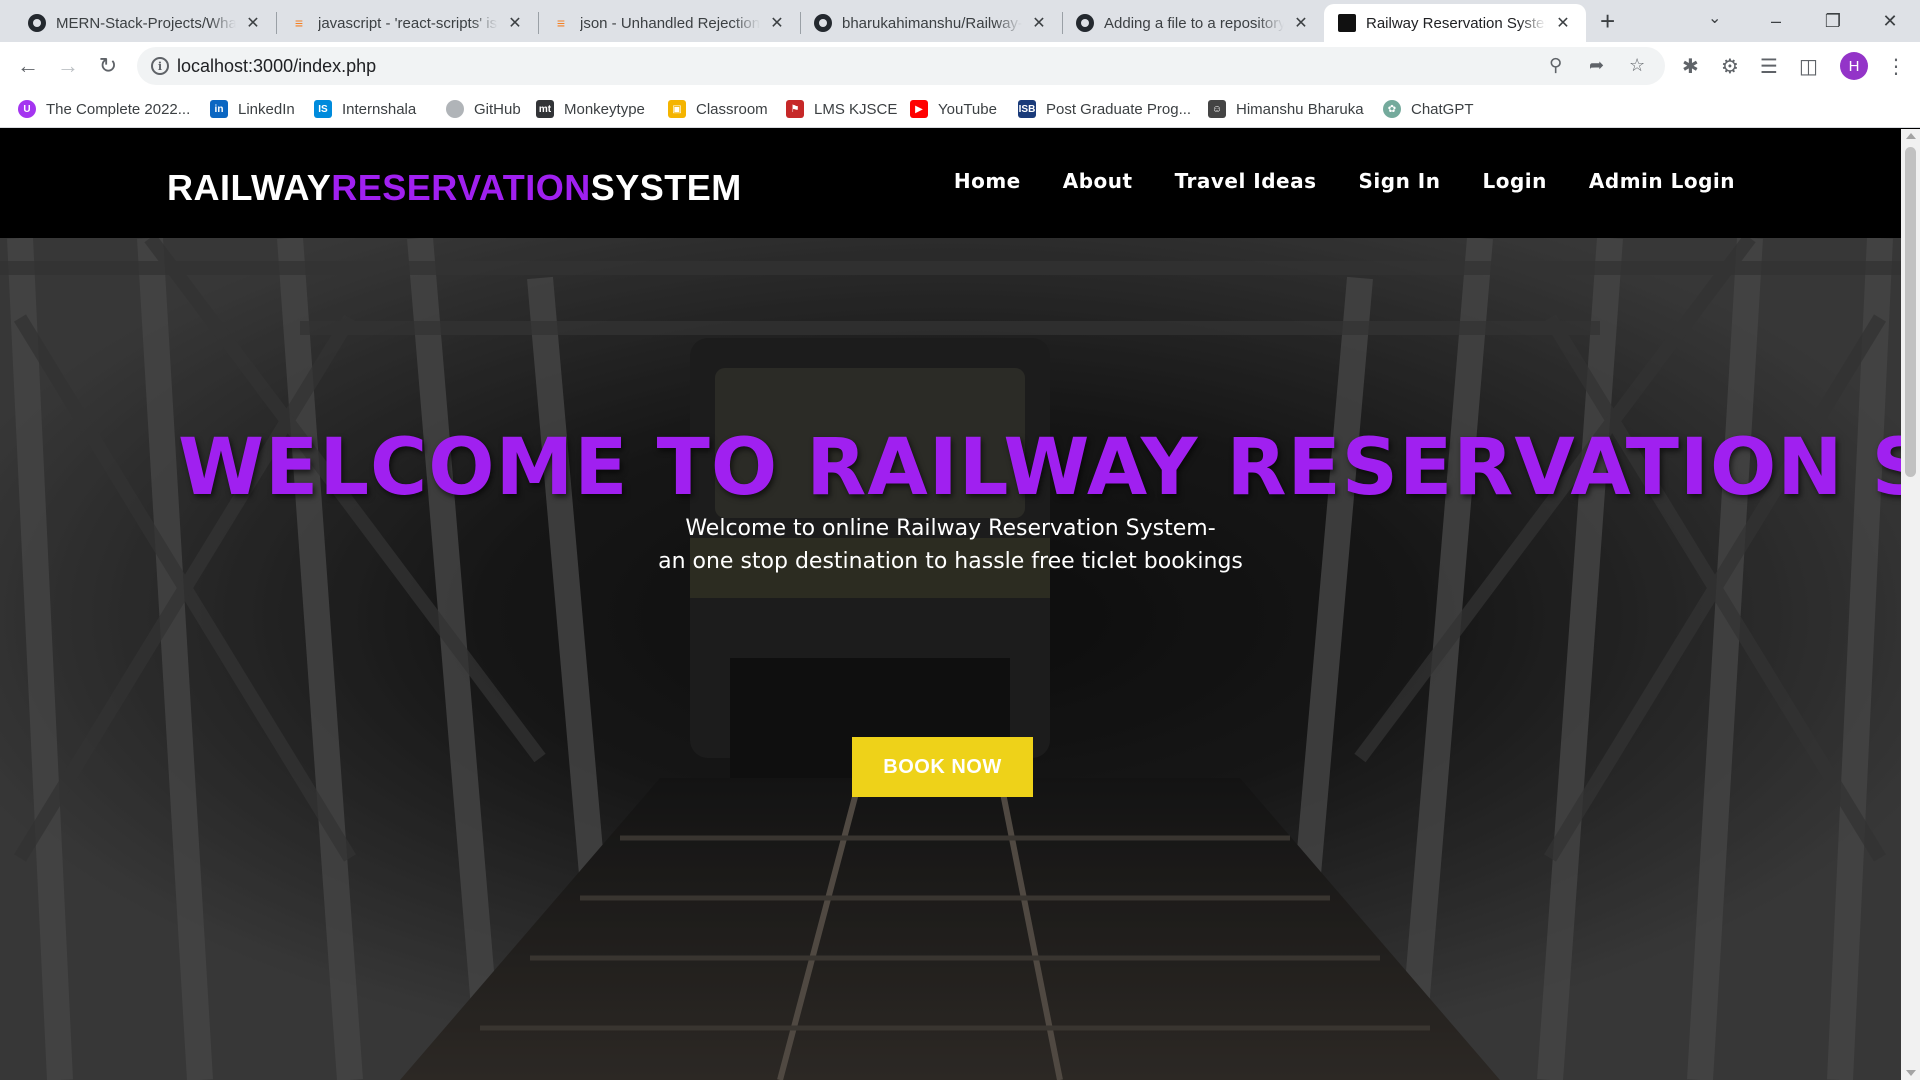 This screenshot has width=1920, height=1080. Describe the element at coordinates (545, 109) in the screenshot. I see `monkeytype-icon: mt` at that location.